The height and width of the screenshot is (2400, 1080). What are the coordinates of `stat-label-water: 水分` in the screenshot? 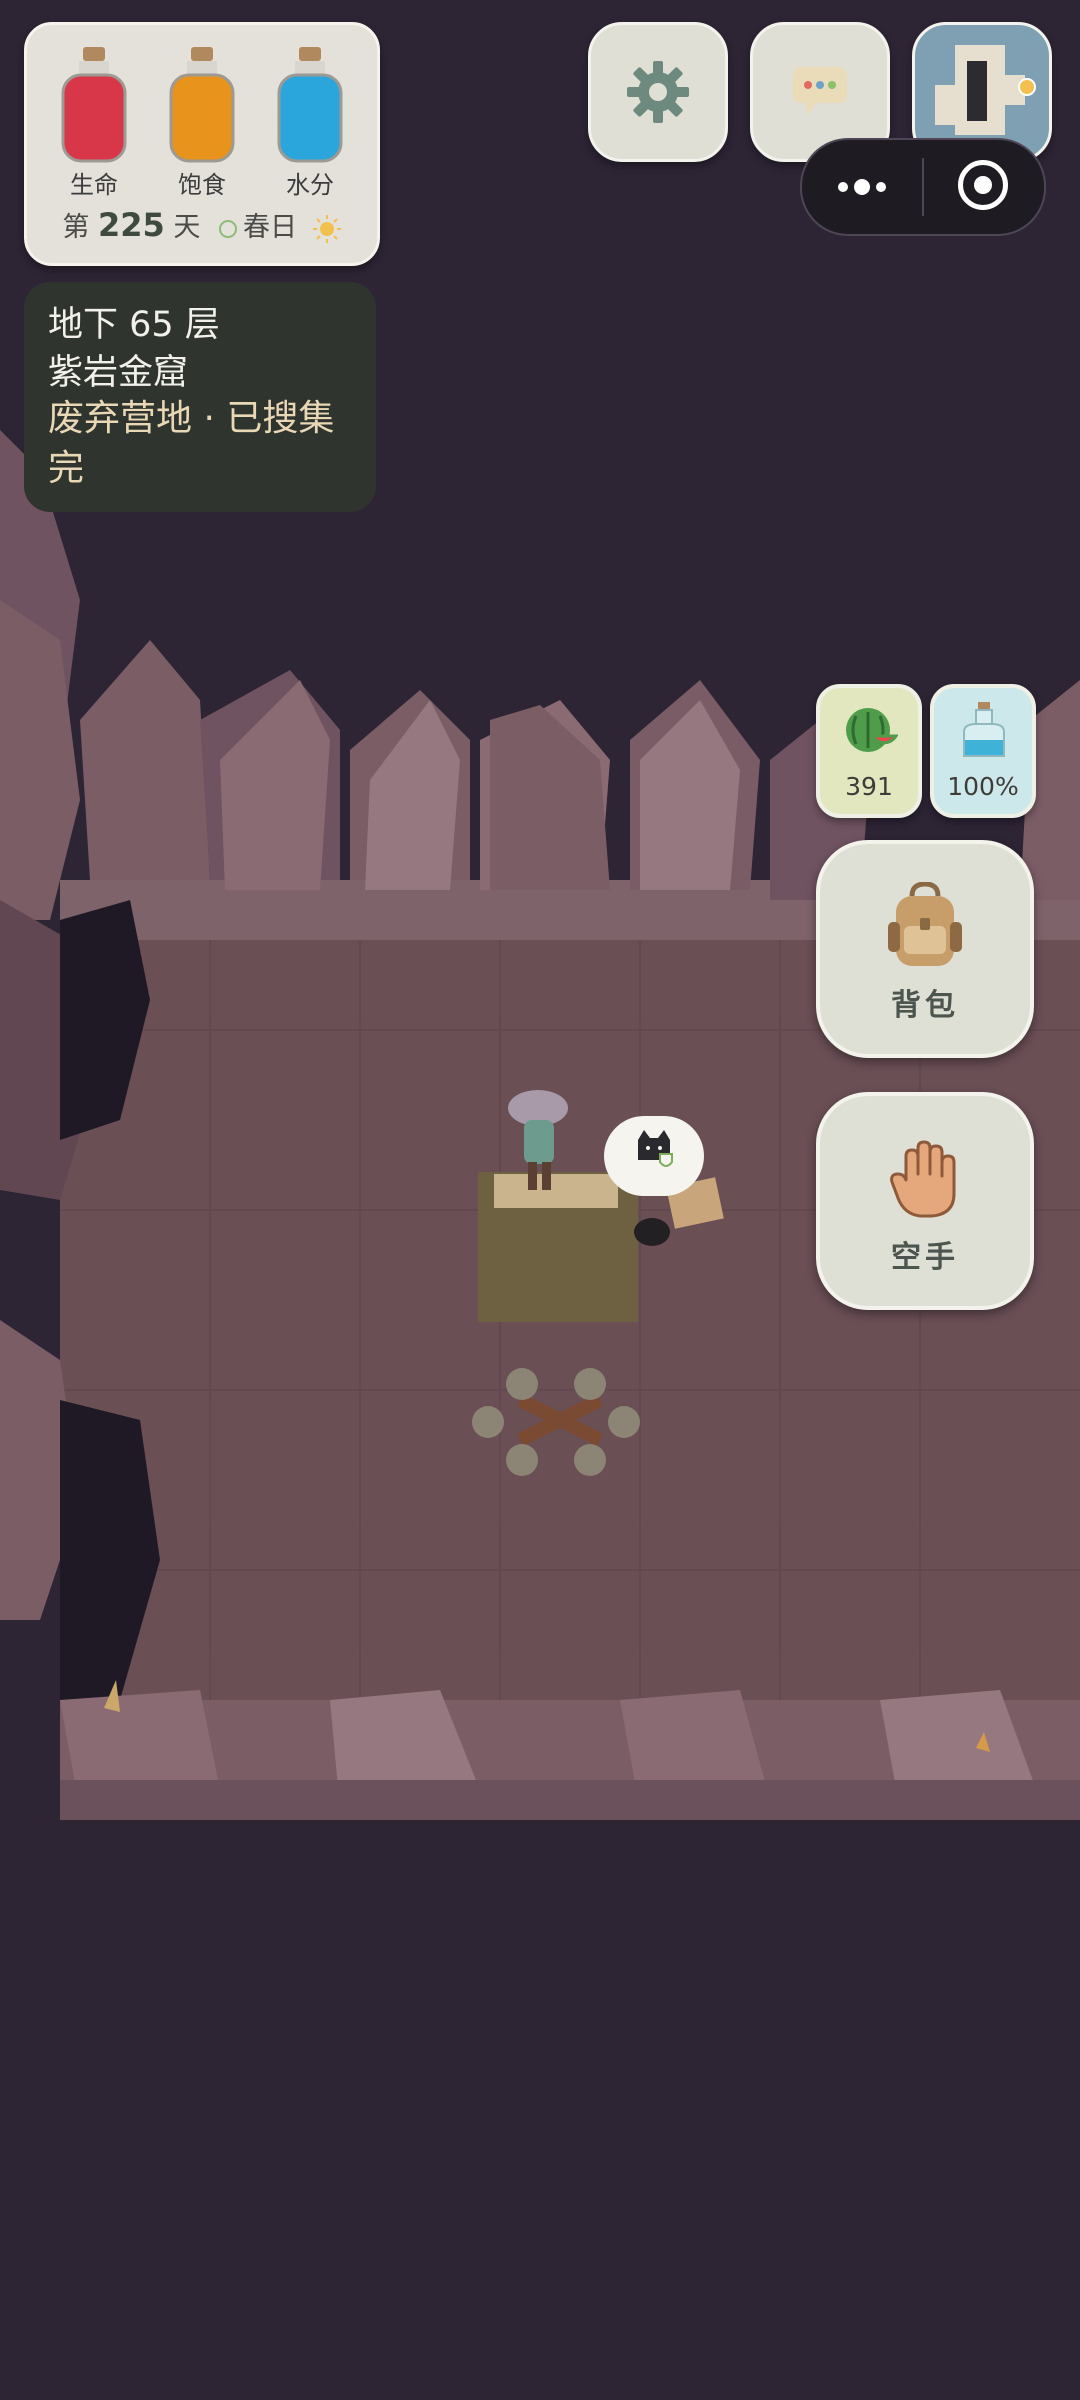 It's located at (310, 185).